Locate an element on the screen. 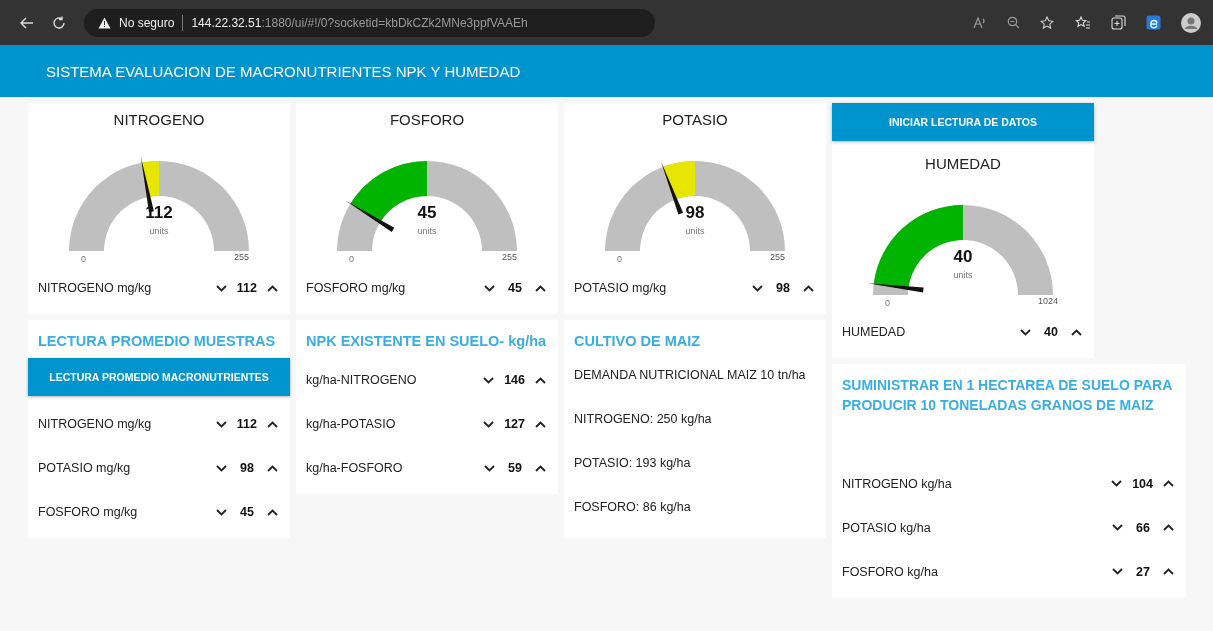 This screenshot has height=631, width=1213. warning-icon is located at coordinates (104, 22).